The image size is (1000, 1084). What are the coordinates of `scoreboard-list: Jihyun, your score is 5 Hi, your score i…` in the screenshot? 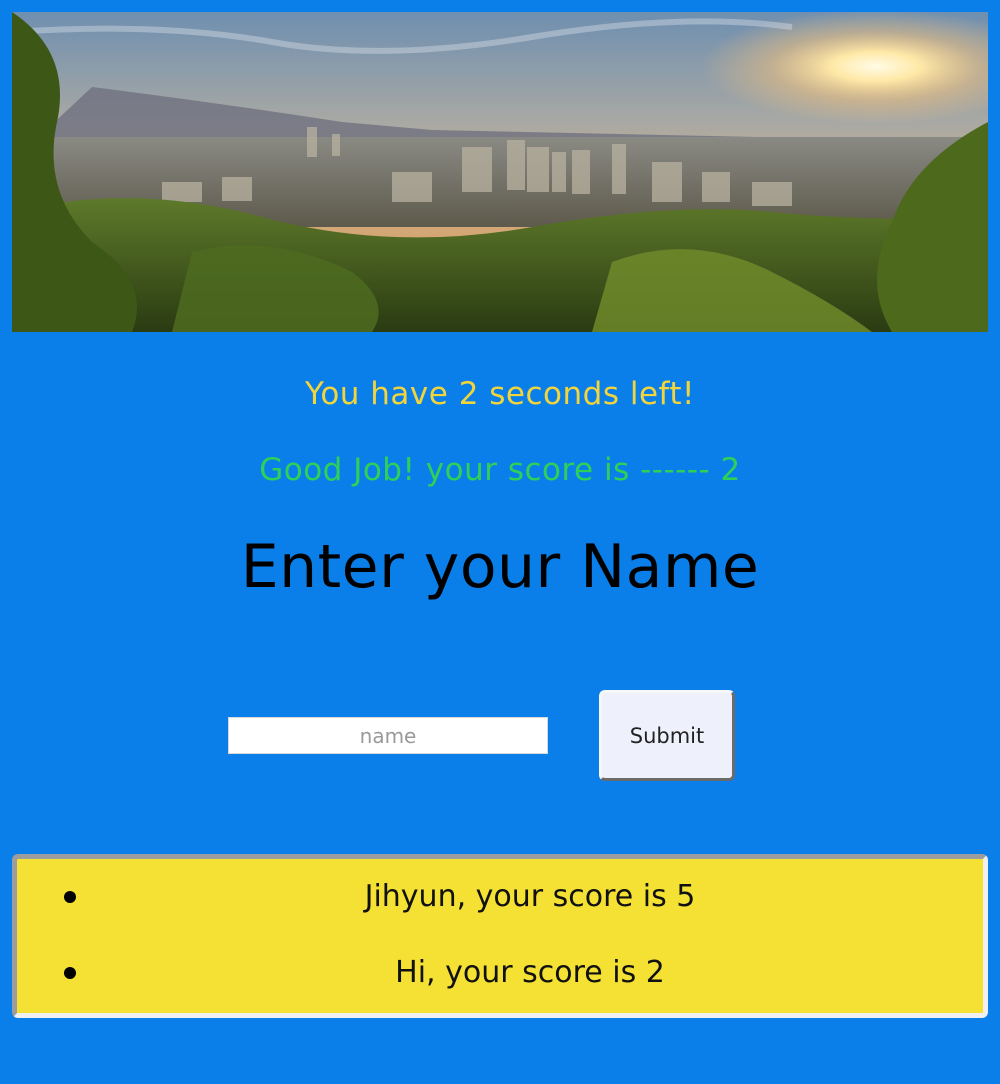 It's located at (500, 936).